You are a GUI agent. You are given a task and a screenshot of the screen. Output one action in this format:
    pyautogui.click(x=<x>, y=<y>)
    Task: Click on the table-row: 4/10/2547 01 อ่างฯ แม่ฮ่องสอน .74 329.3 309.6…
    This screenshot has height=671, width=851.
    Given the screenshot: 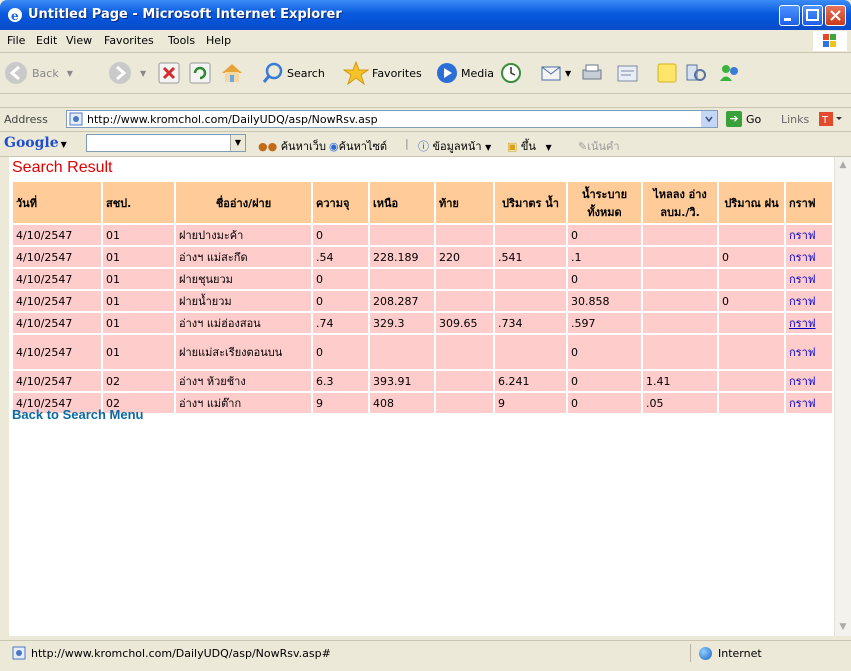 What is the action you would take?
    pyautogui.click(x=422, y=323)
    